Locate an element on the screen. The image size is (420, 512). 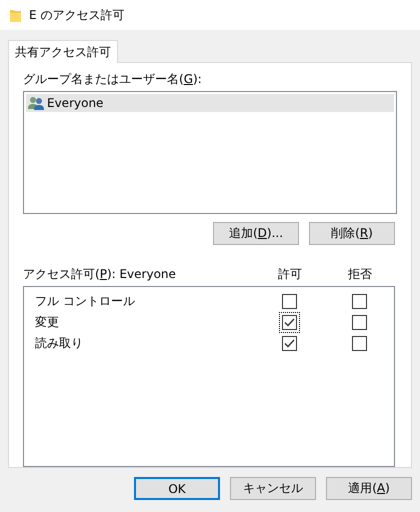
action-button: 削除(R) is located at coordinates (352, 233).